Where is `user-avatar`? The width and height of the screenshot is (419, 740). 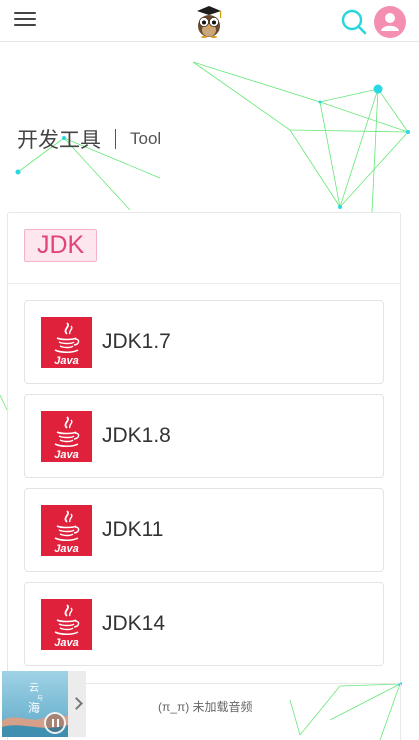 user-avatar is located at coordinates (390, 22).